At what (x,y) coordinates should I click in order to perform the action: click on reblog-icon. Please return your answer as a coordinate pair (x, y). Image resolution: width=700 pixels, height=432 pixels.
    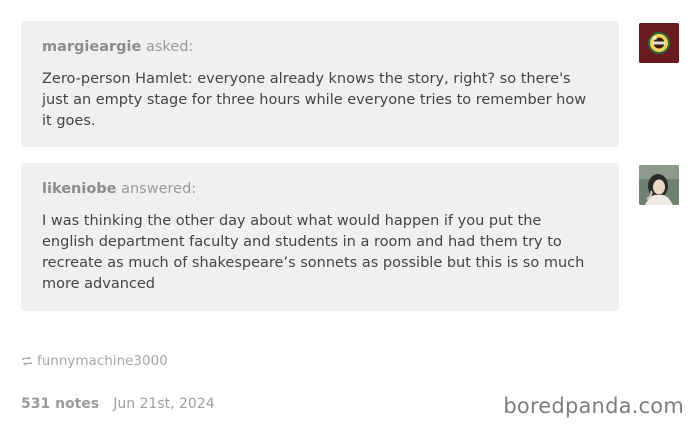
    Looking at the image, I should click on (27, 361).